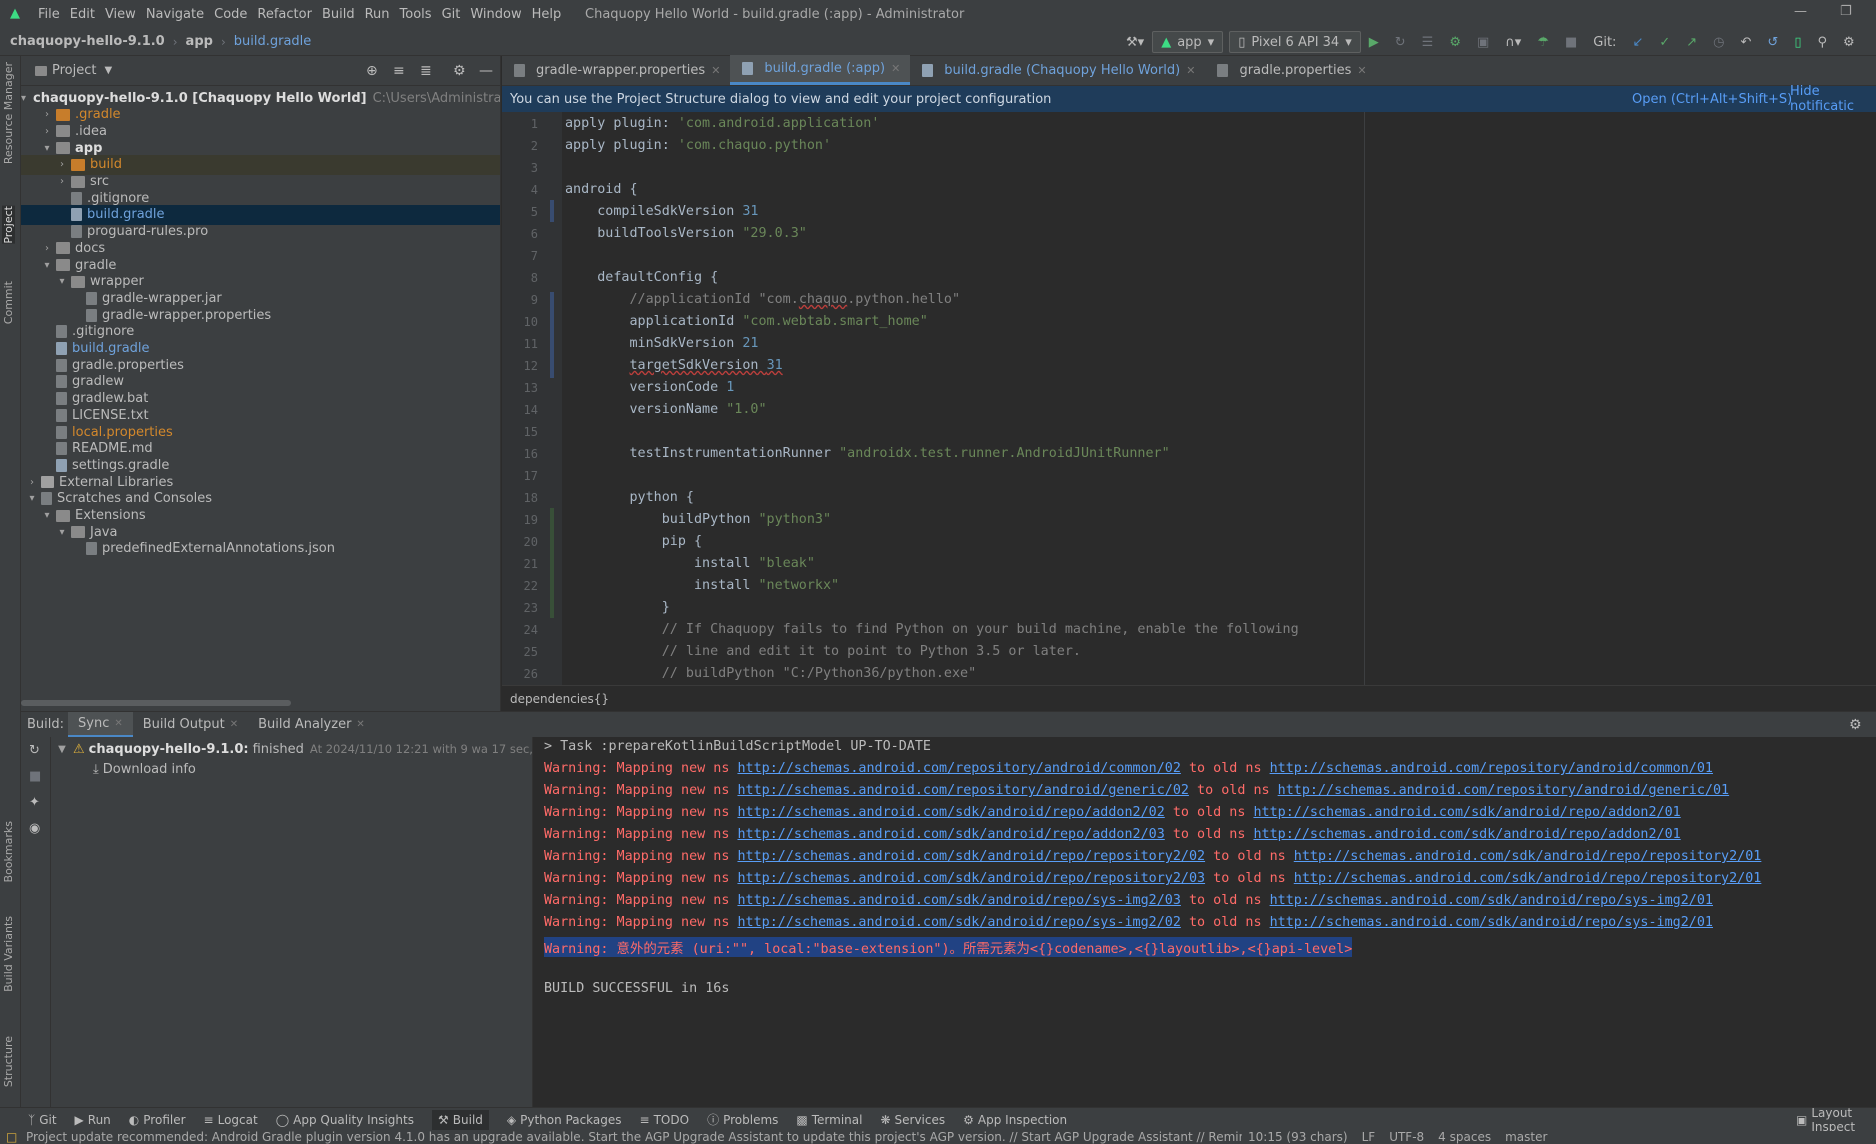 The width and height of the screenshot is (1876, 1144). What do you see at coordinates (1015, 1120) in the screenshot?
I see `app-inspection-button: ⚙ App Inspection` at bounding box center [1015, 1120].